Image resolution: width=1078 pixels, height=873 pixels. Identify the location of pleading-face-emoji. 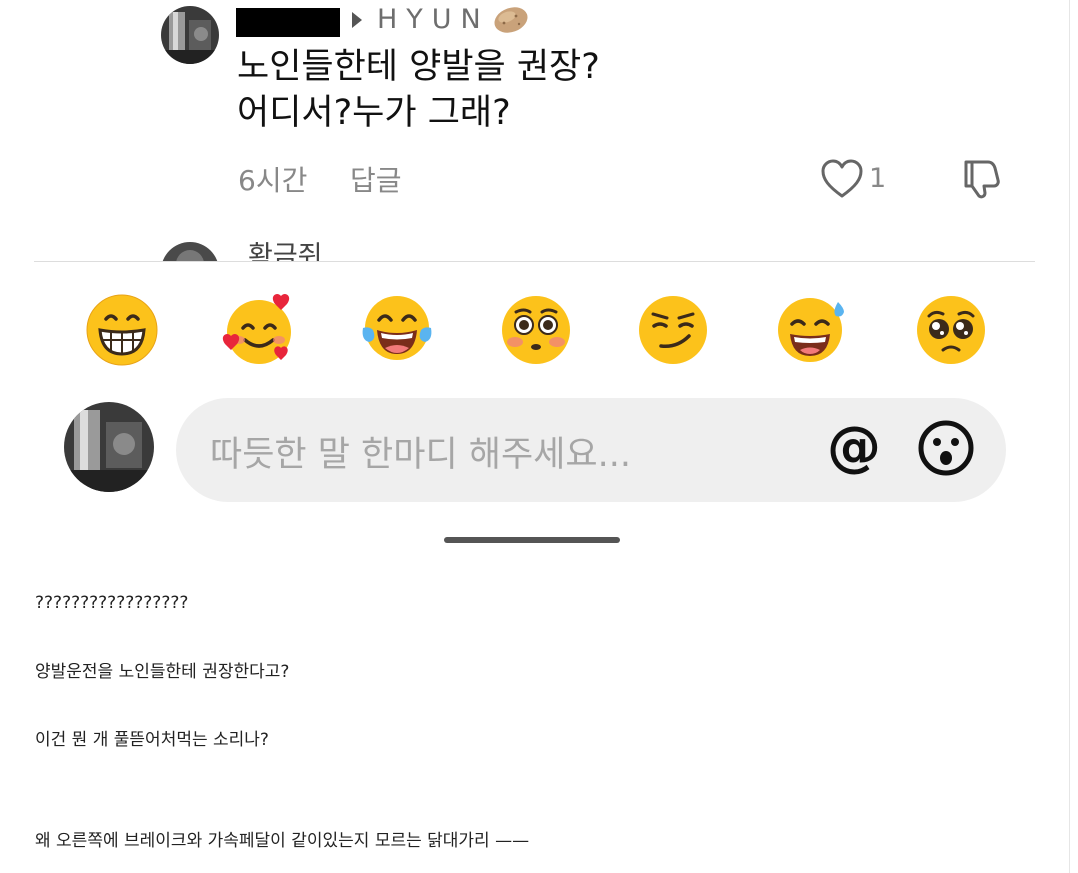
(951, 330).